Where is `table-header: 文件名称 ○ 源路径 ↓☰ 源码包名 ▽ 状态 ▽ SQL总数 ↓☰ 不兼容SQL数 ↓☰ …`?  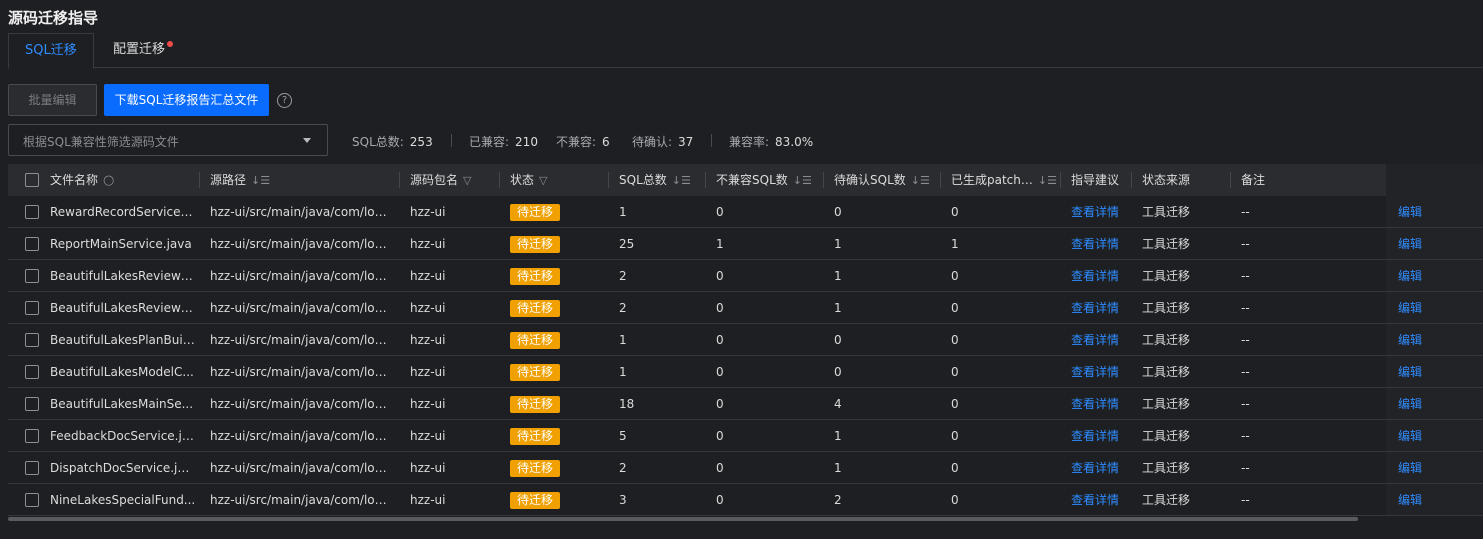
table-header: 文件名称 ○ 源路径 ↓☰ 源码包名 ▽ 状态 ▽ SQL总数 ↓☰ 不兼容SQL数 ↓☰ … is located at coordinates (745, 180).